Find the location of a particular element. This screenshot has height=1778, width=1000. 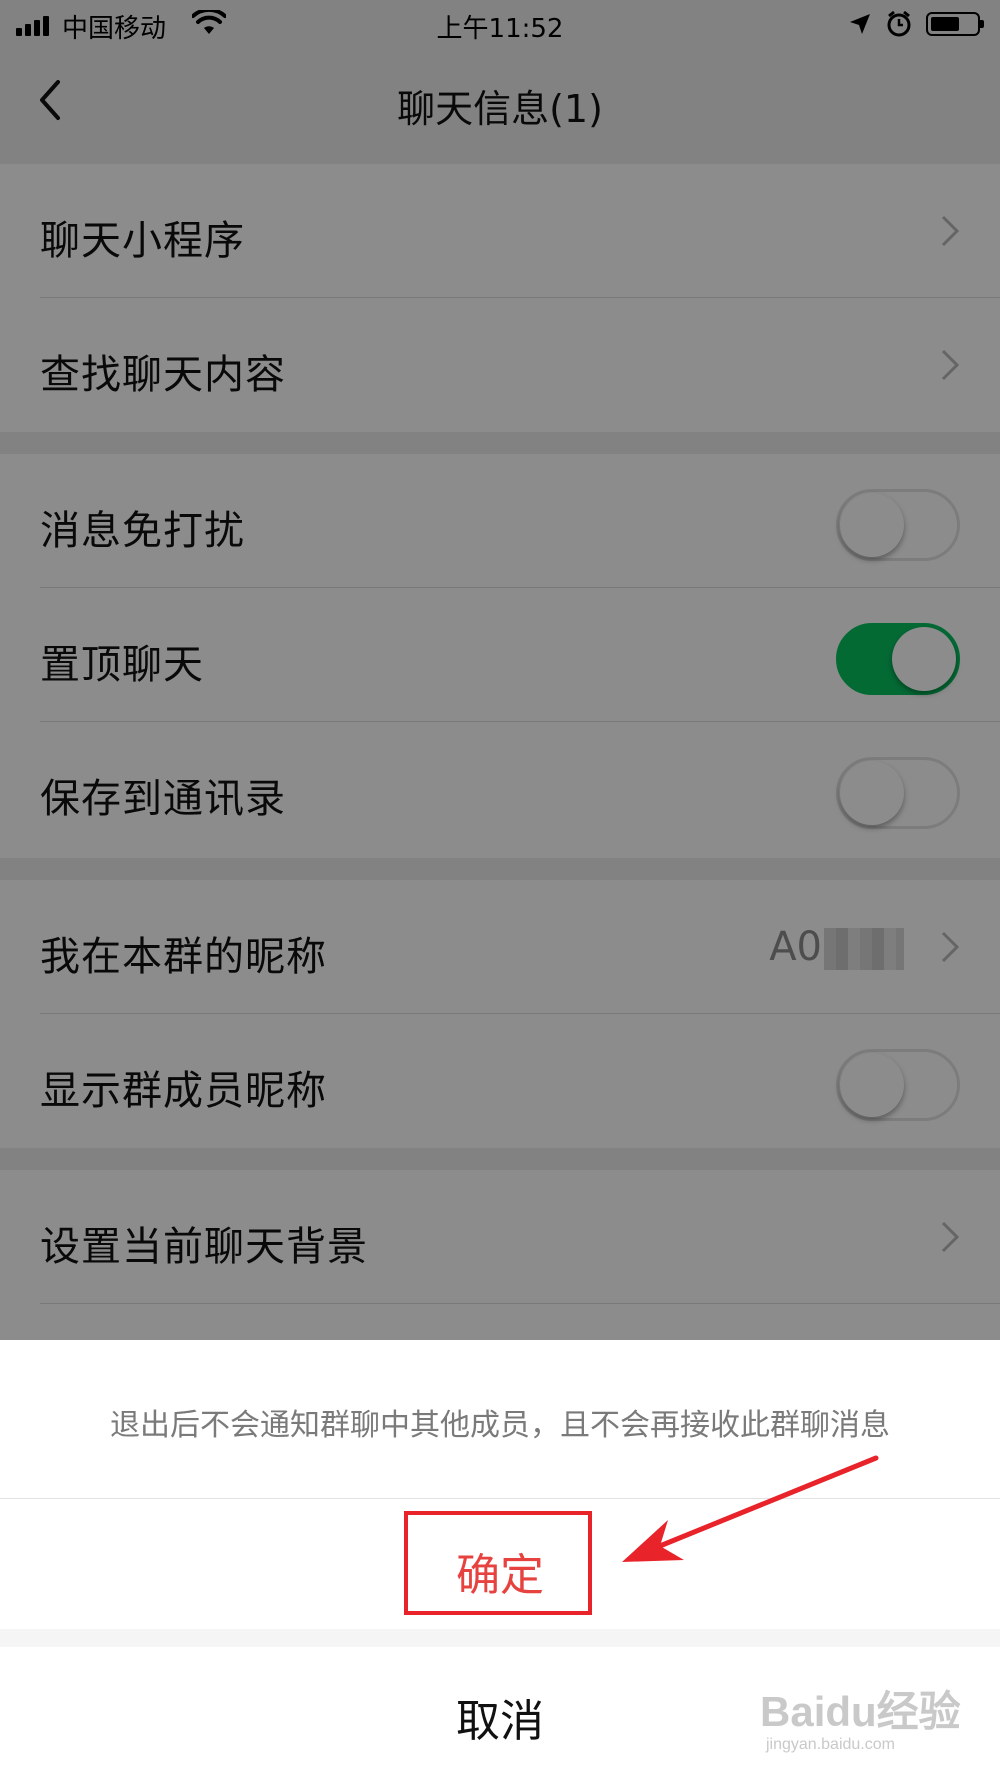

annotation-highlight-box is located at coordinates (498, 1563).